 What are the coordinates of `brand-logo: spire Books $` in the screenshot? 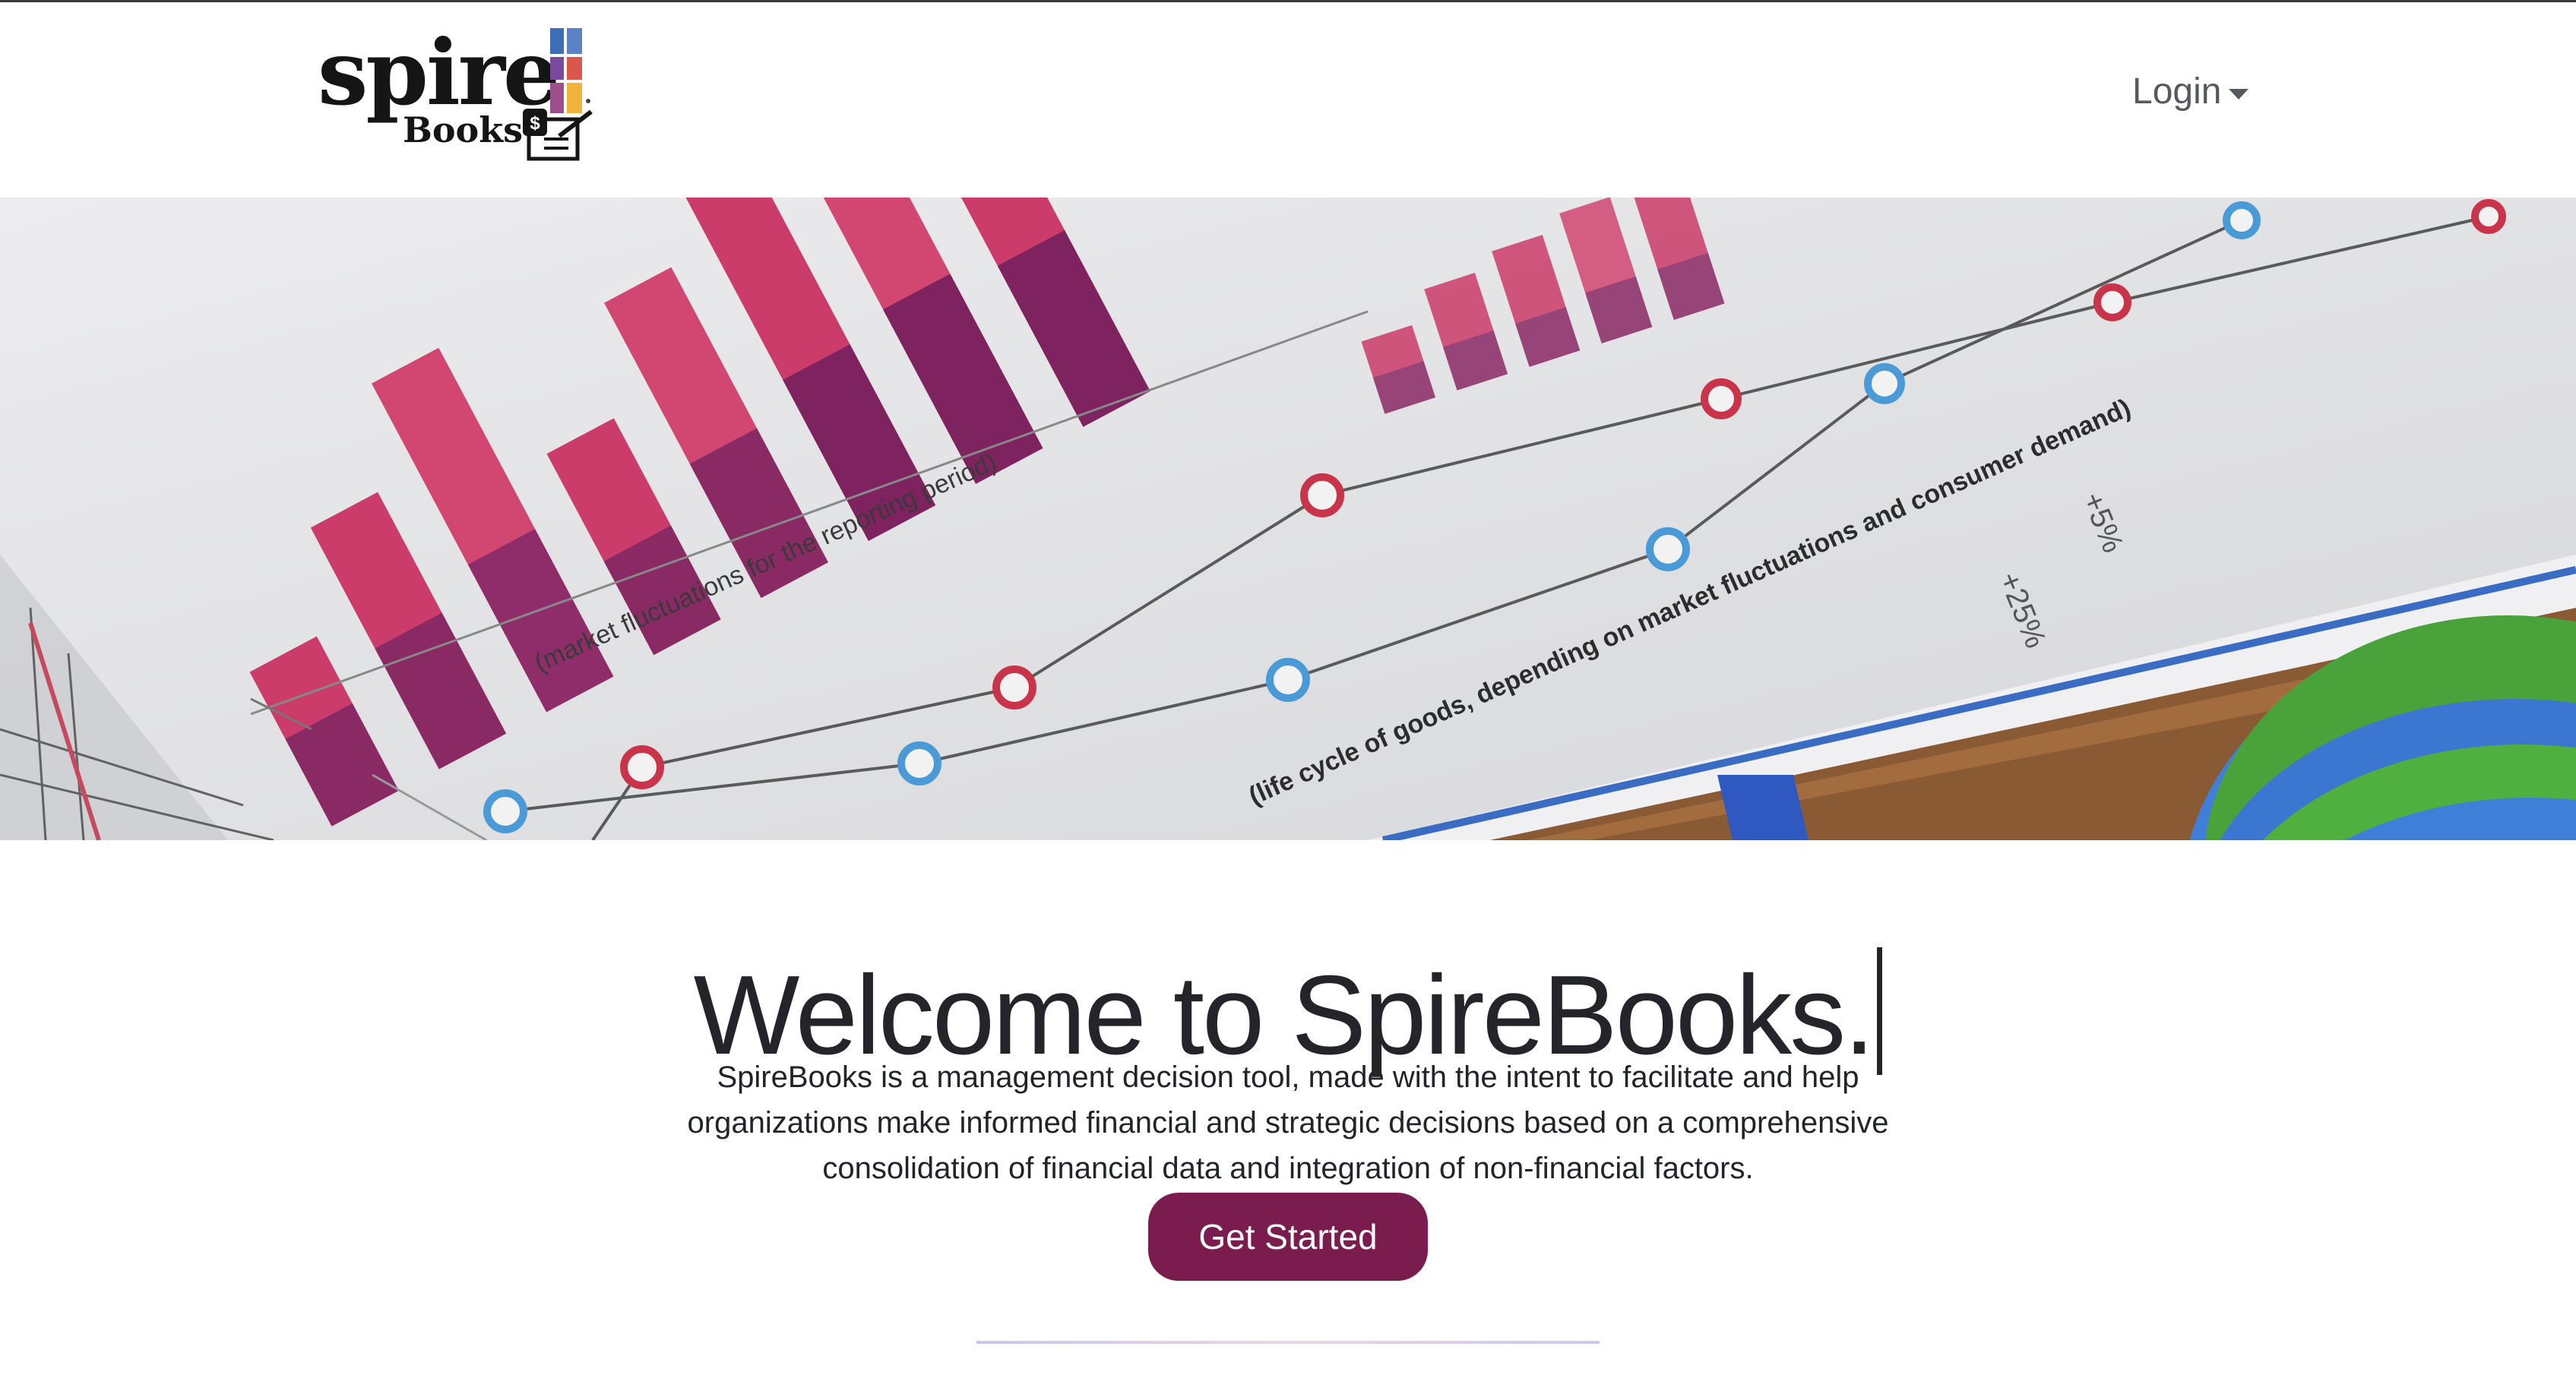 It's located at (462, 90).